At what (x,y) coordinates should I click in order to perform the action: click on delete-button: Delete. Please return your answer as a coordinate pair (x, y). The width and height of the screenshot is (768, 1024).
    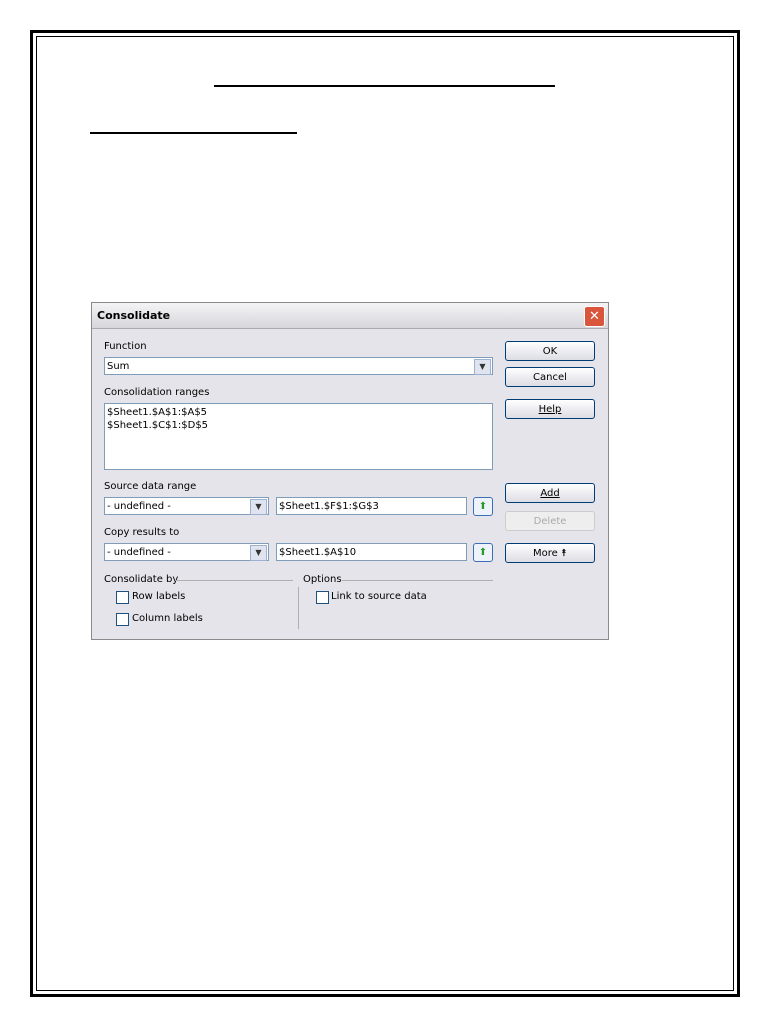
    Looking at the image, I should click on (550, 521).